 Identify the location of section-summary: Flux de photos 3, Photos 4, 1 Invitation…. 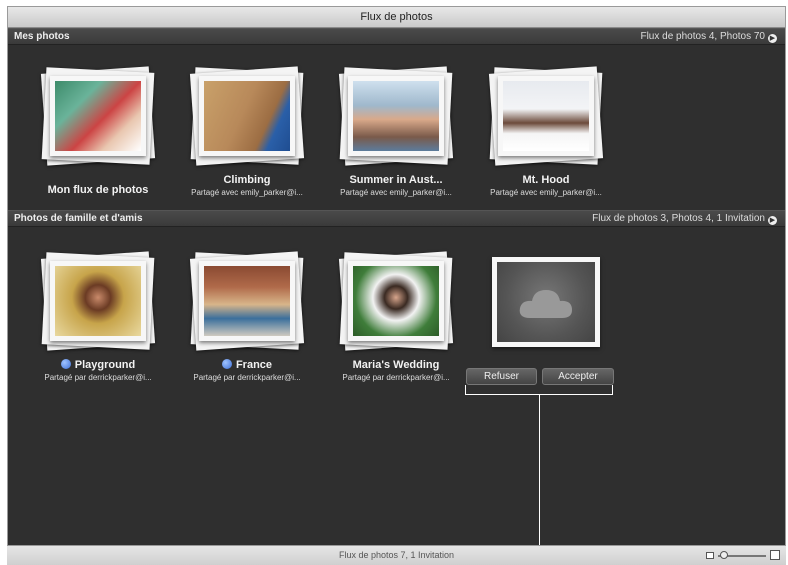
(684, 219).